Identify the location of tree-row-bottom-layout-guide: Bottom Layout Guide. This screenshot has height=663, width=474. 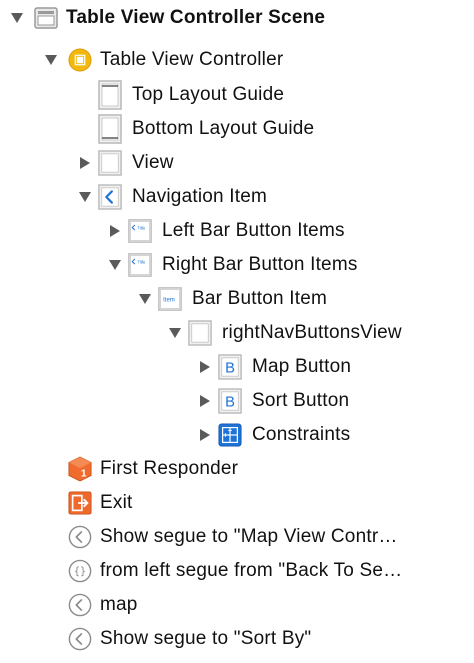
(237, 129).